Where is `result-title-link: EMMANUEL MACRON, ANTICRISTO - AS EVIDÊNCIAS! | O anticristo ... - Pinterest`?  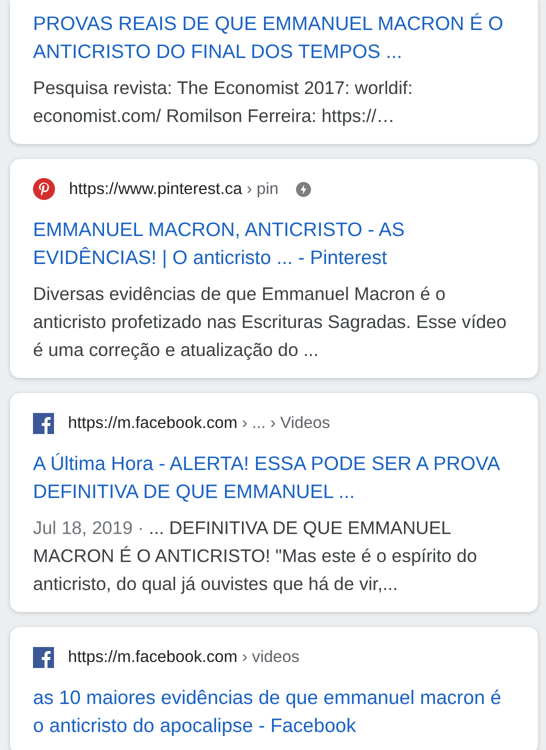 result-title-link: EMMANUEL MACRON, ANTICRISTO - AS EVIDÊNCIAS! | O anticristo ... - Pinterest is located at coordinates (274, 244).